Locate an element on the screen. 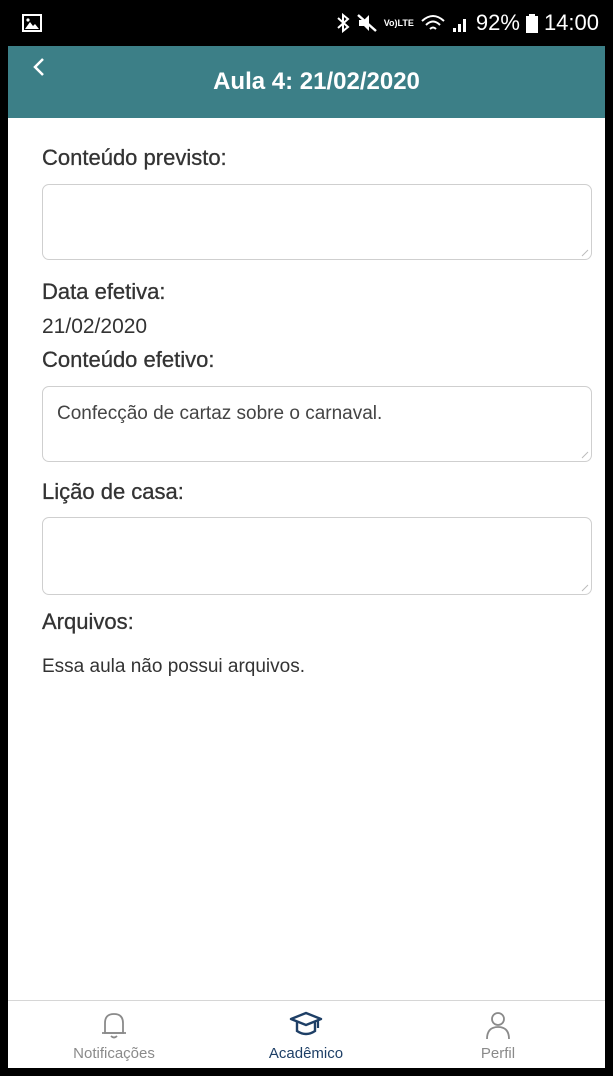 The height and width of the screenshot is (1076, 613). bluetooth-icon is located at coordinates (343, 23).